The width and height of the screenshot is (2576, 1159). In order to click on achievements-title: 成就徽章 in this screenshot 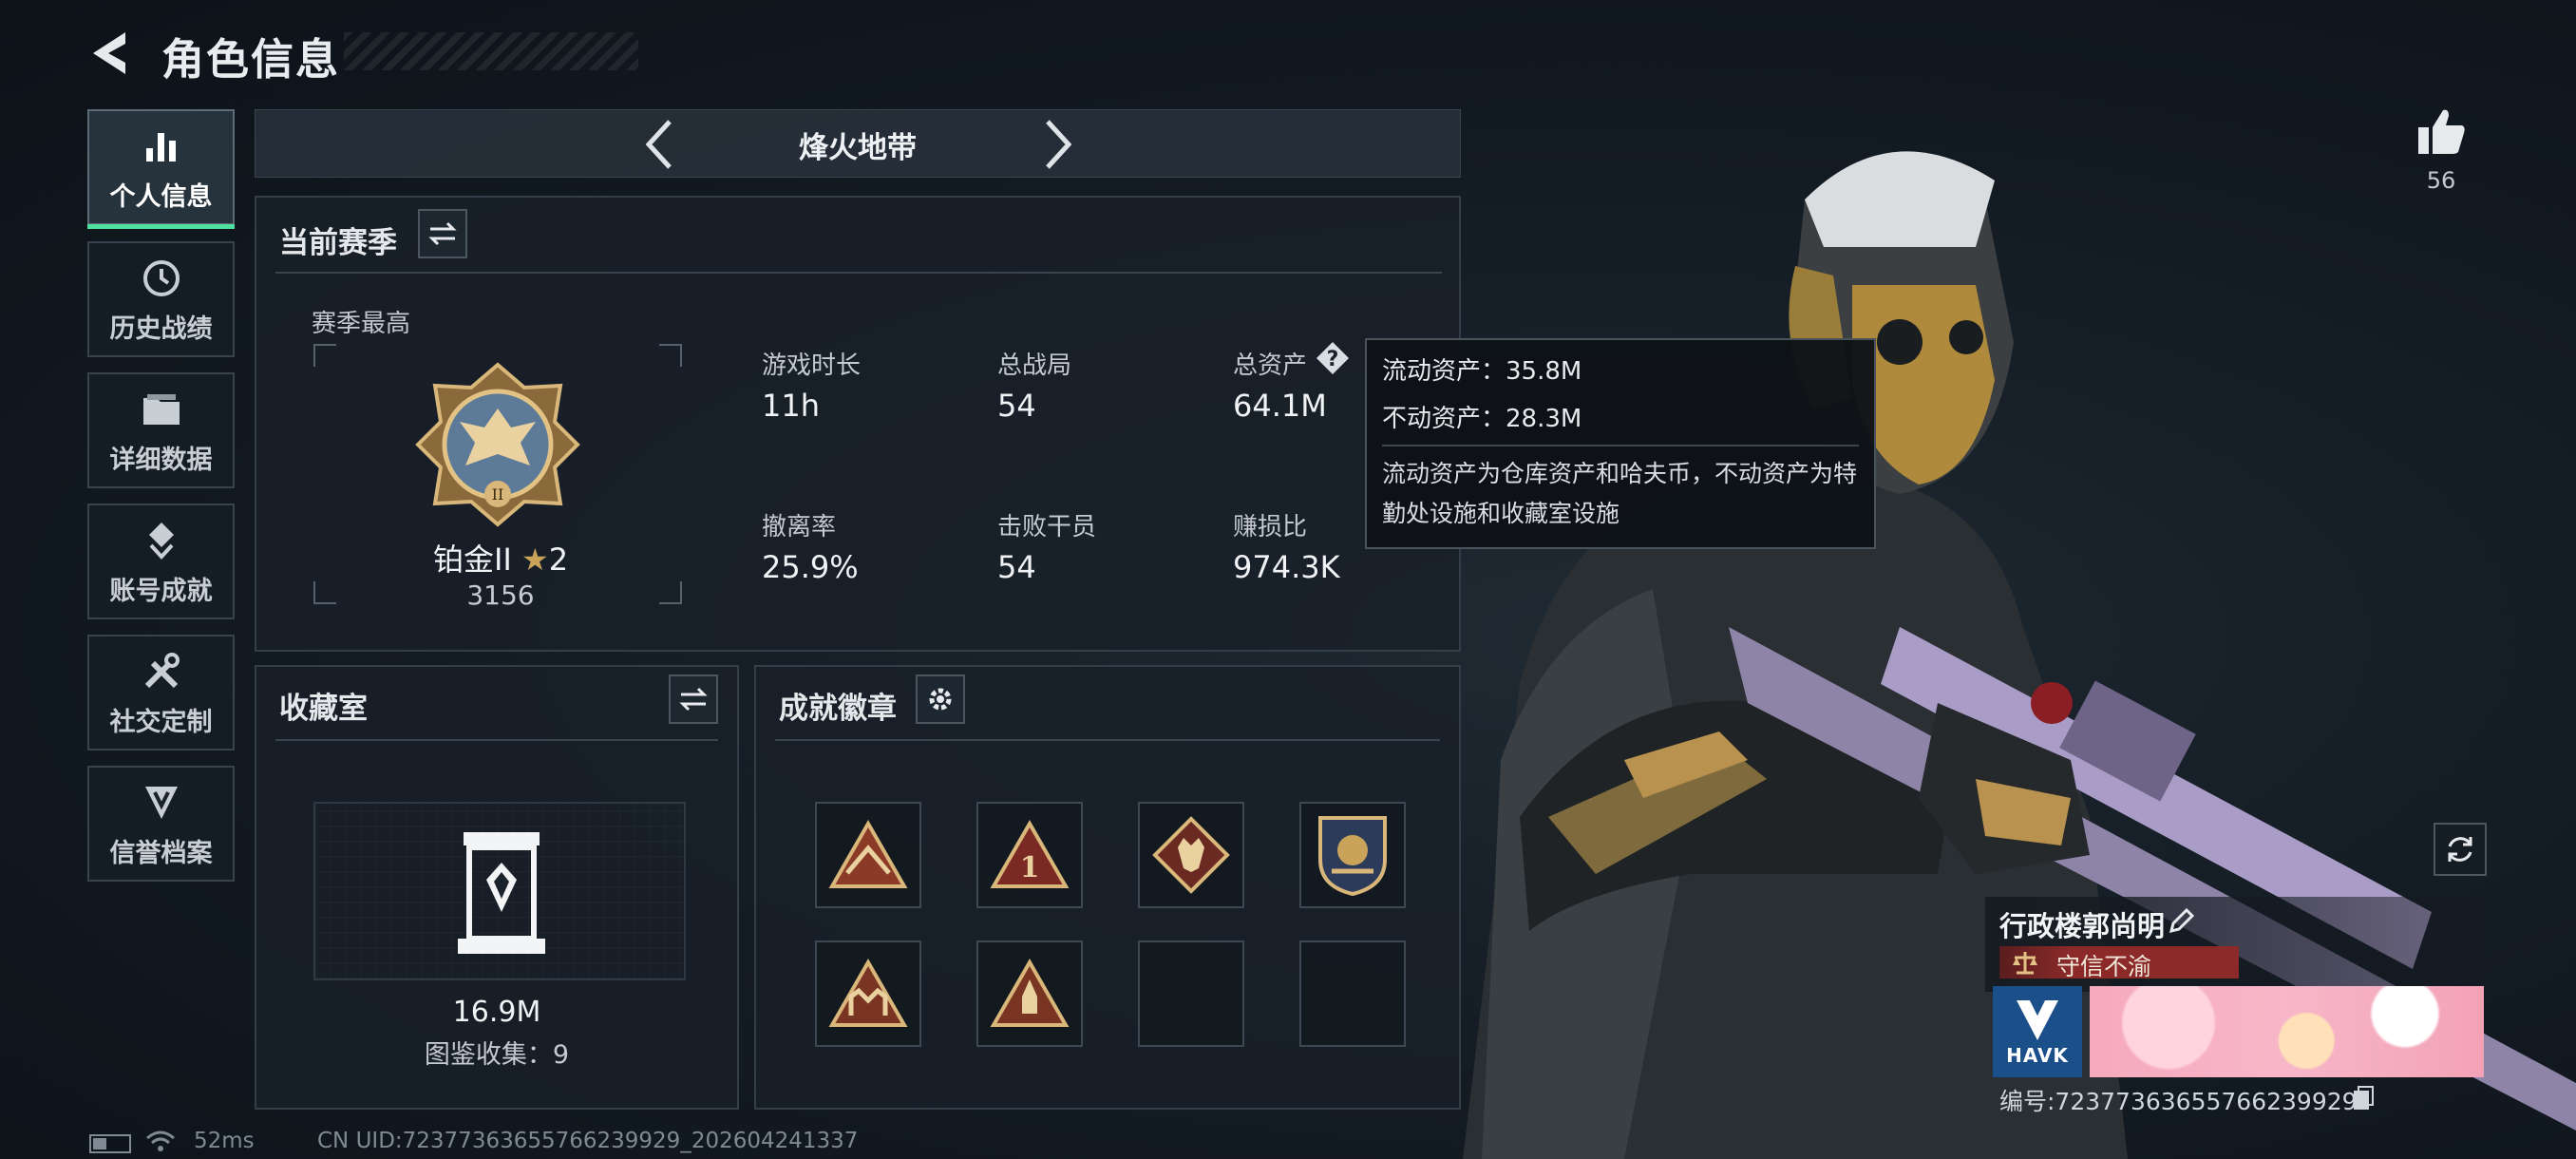, I will do `click(838, 709)`.